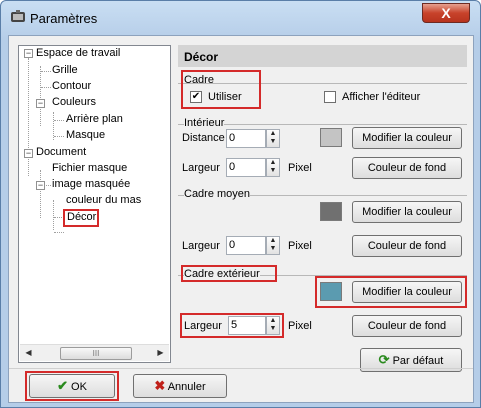  What do you see at coordinates (407, 292) in the screenshot?
I see `cadre-exterieur-modify-color-button: Modifier la couleur` at bounding box center [407, 292].